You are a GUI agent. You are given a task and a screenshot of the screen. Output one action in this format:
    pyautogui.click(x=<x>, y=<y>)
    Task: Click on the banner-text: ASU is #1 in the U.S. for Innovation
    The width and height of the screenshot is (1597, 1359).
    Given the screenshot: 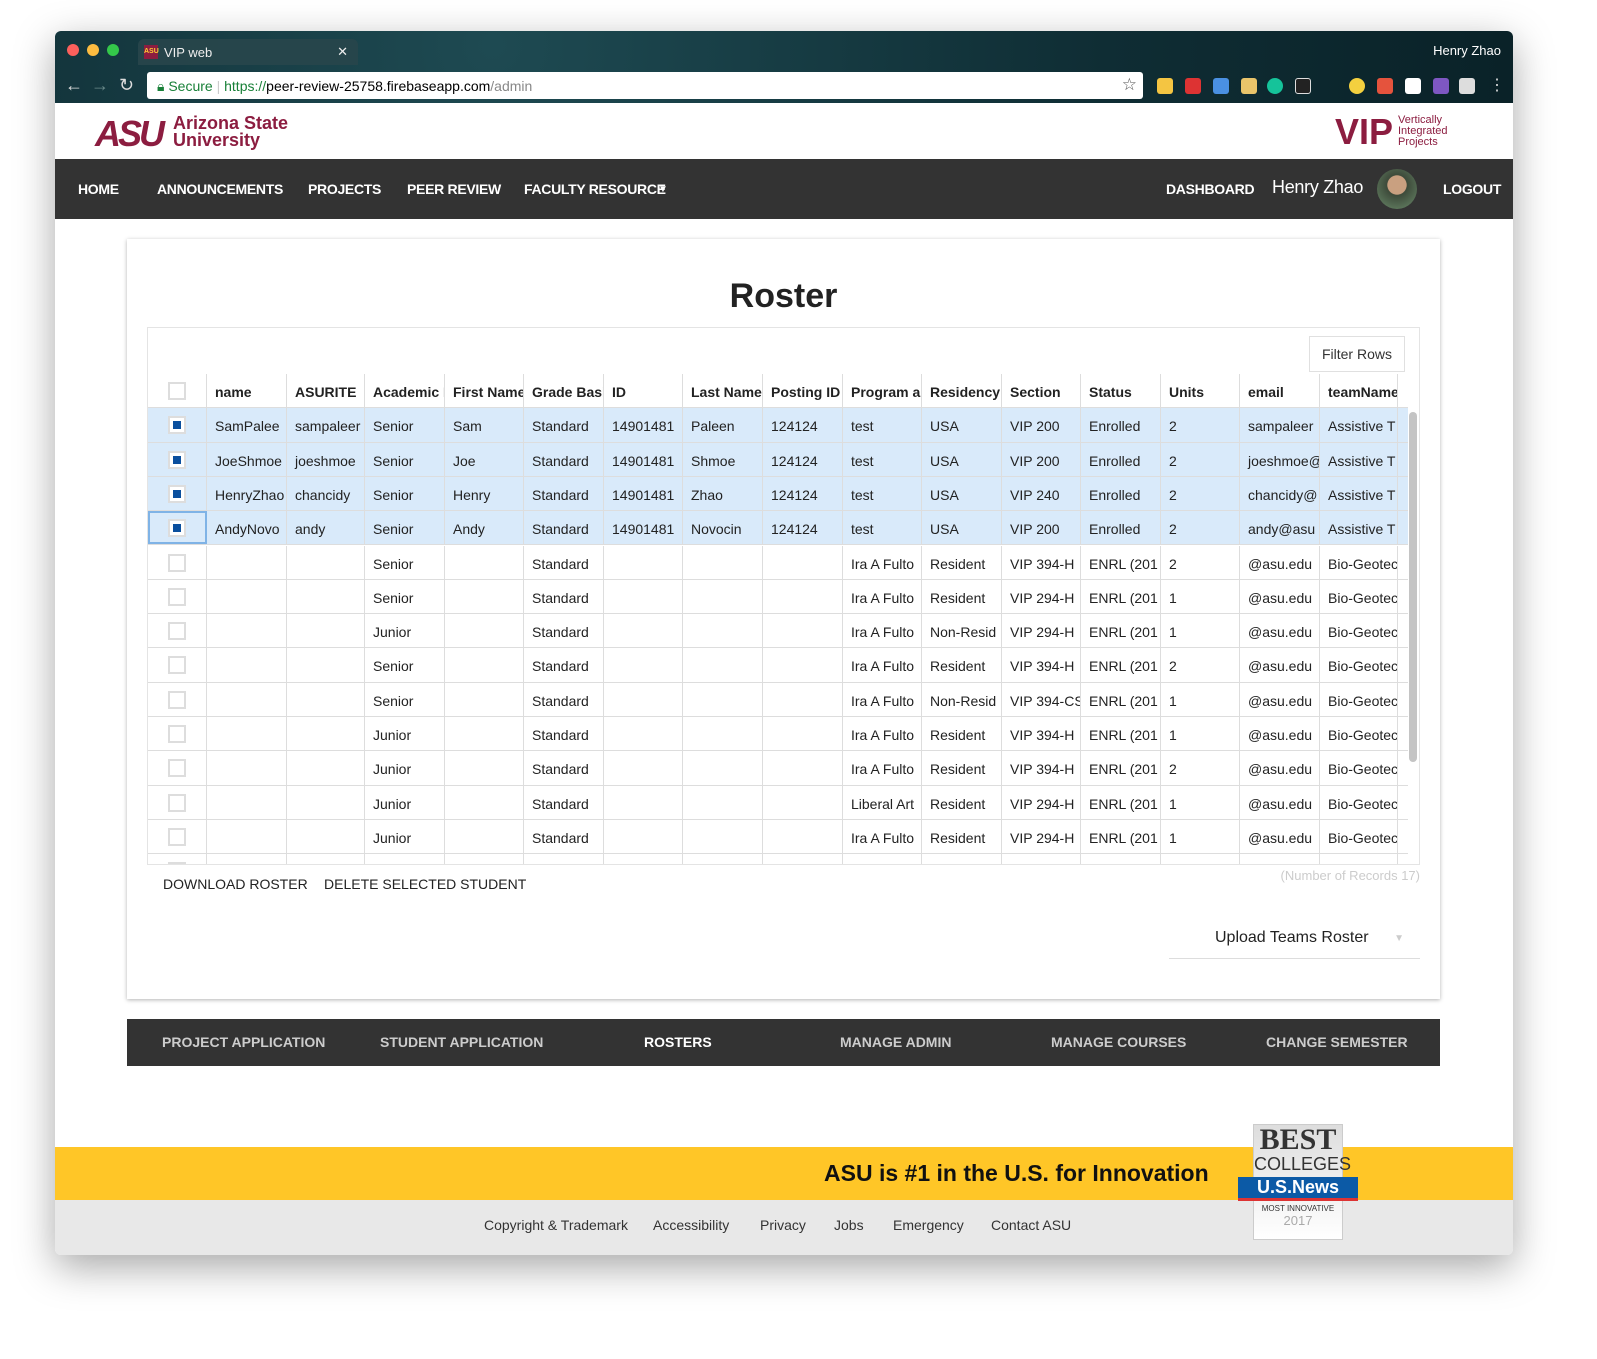 What is the action you would take?
    pyautogui.click(x=1016, y=1173)
    